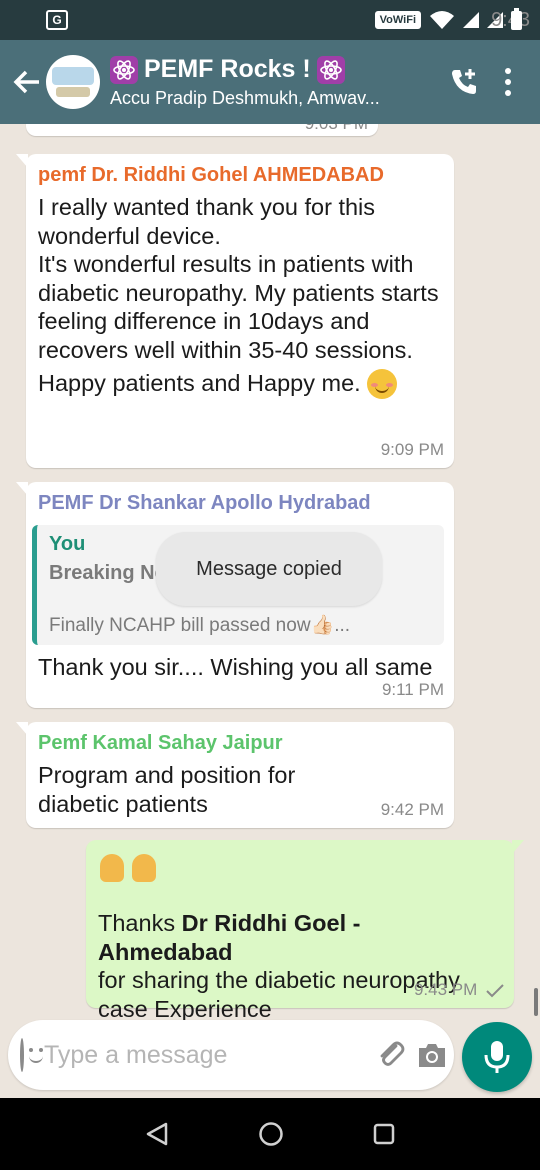 The height and width of the screenshot is (1170, 540). What do you see at coordinates (269, 569) in the screenshot?
I see `toast-message-copied: Message copied` at bounding box center [269, 569].